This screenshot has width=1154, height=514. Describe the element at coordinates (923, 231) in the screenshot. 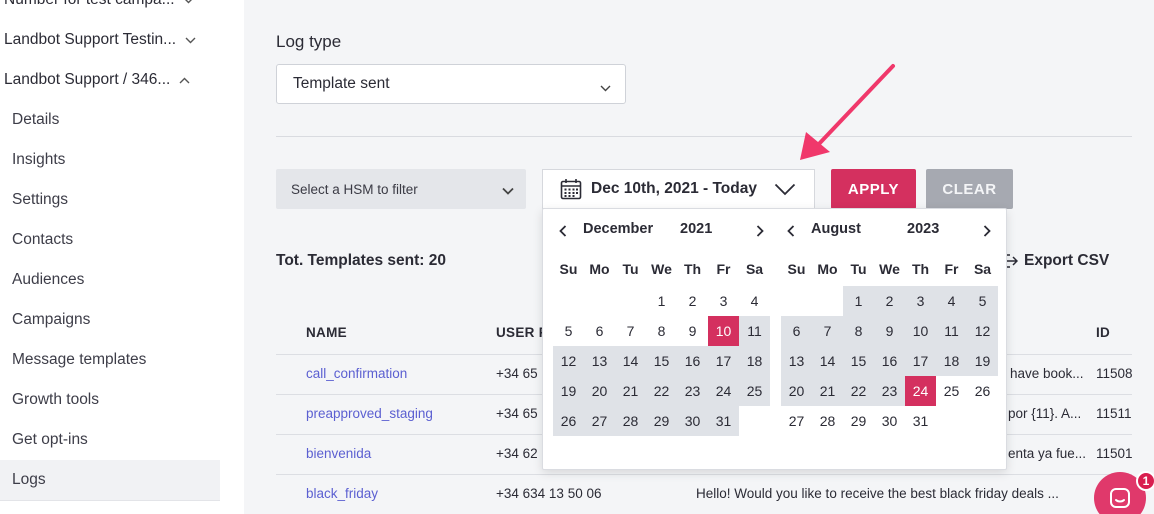

I see `calendar-year: 2023` at that location.